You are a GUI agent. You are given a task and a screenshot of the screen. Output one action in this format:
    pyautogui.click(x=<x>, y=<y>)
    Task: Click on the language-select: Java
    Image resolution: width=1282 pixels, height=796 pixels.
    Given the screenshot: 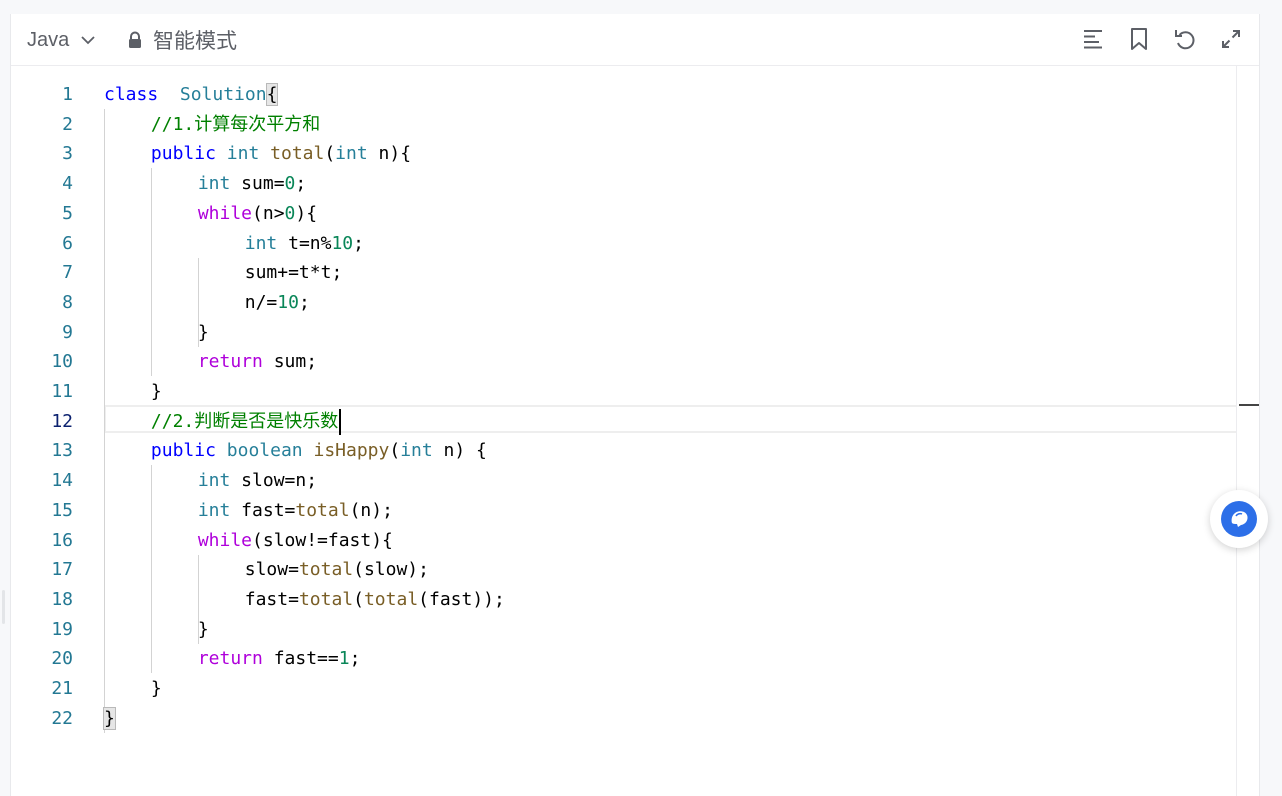 What is the action you would take?
    pyautogui.click(x=62, y=40)
    